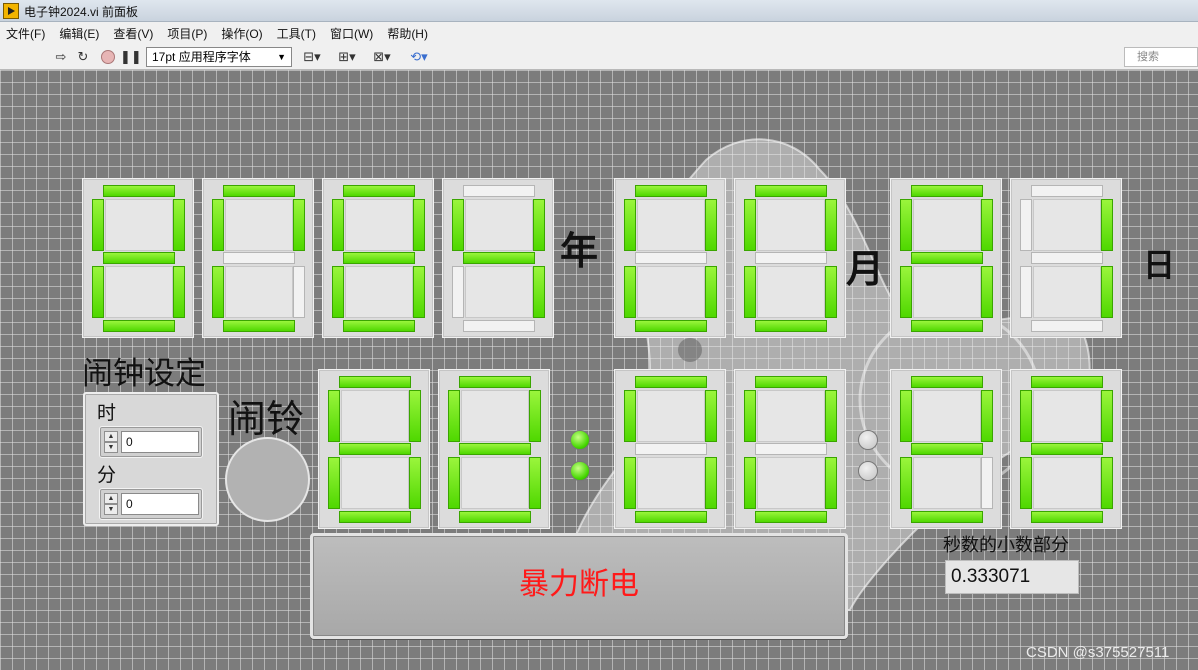 The image size is (1198, 670). Describe the element at coordinates (241, 33) in the screenshot. I see `menu-operate: 操作(O)` at that location.